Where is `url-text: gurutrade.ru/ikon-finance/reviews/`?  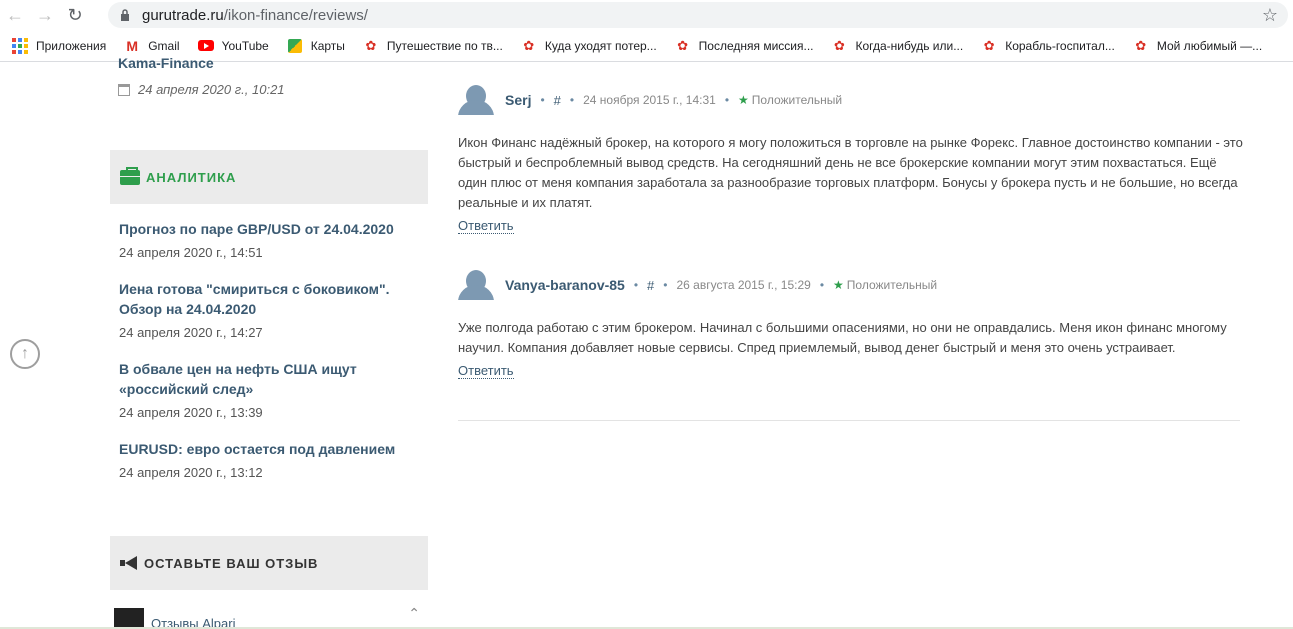 url-text: gurutrade.ru/ikon-finance/reviews/ is located at coordinates (255, 15).